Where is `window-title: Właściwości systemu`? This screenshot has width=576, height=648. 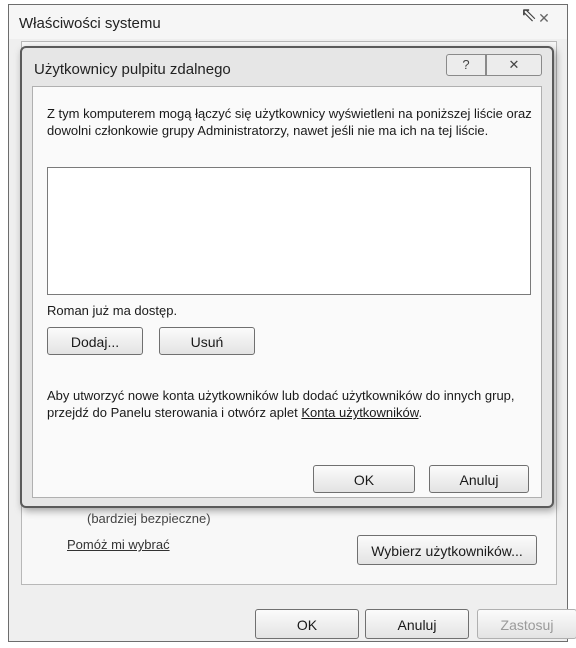 window-title: Właściwości systemu is located at coordinates (90, 23).